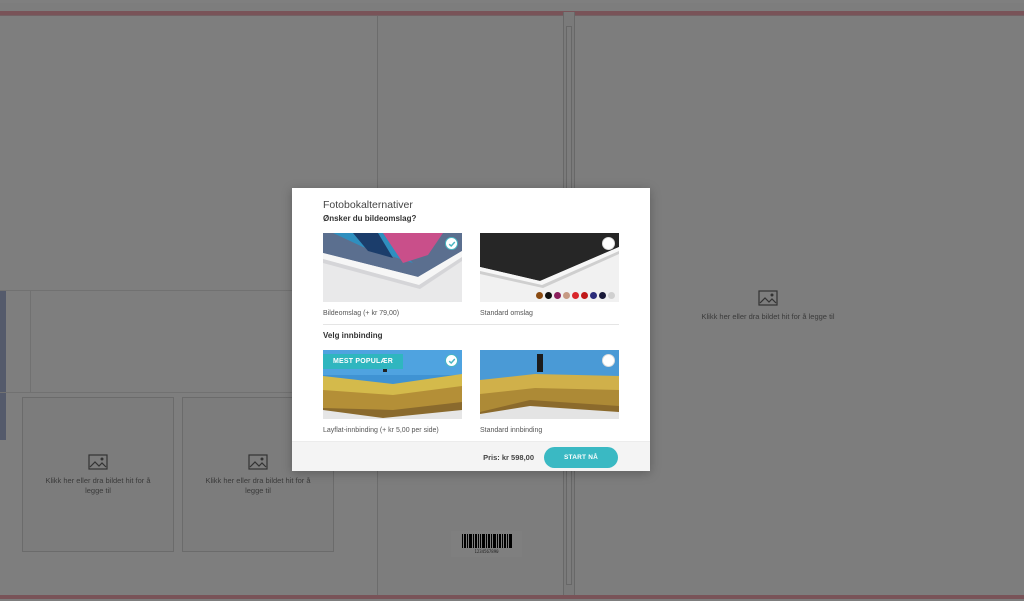  What do you see at coordinates (608, 243) in the screenshot?
I see `standard-cover-radio` at bounding box center [608, 243].